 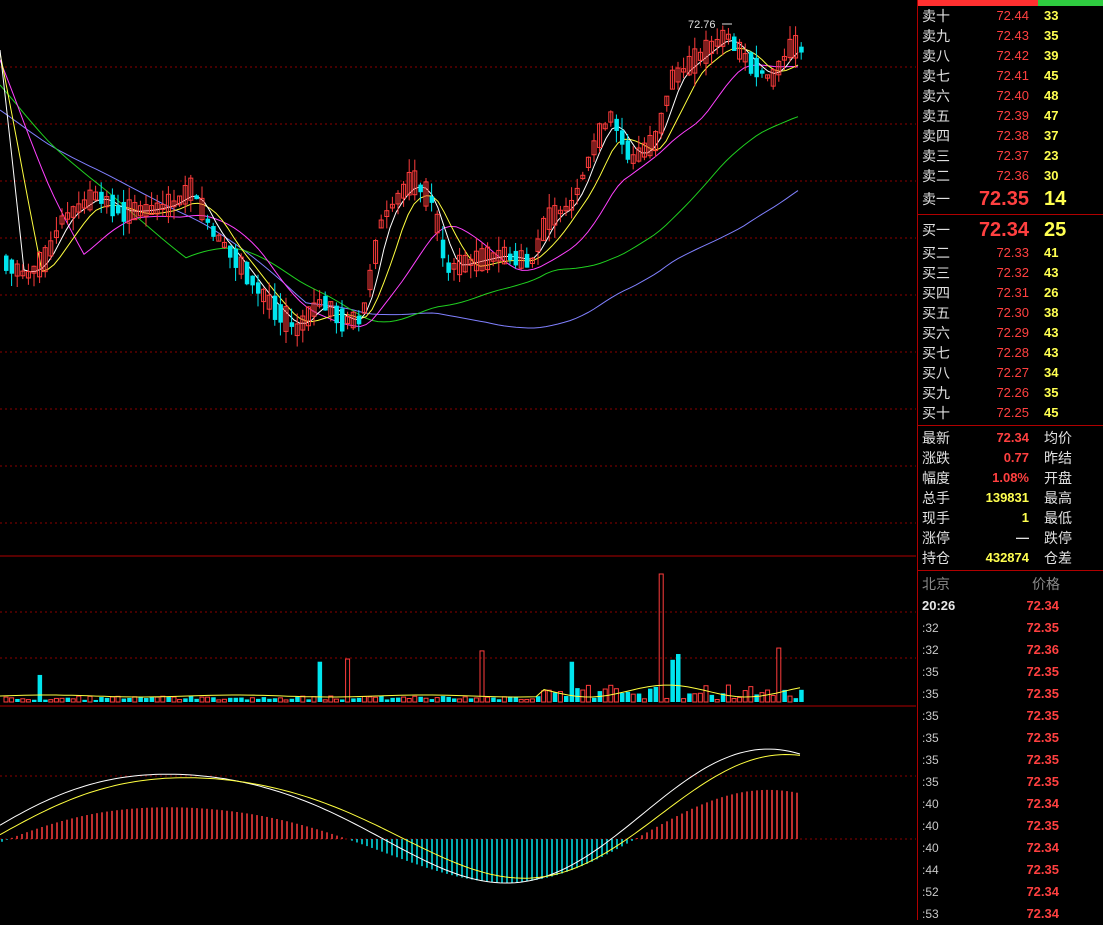 What do you see at coordinates (1051, 135) in the screenshot?
I see `ask-level-volume: 37` at bounding box center [1051, 135].